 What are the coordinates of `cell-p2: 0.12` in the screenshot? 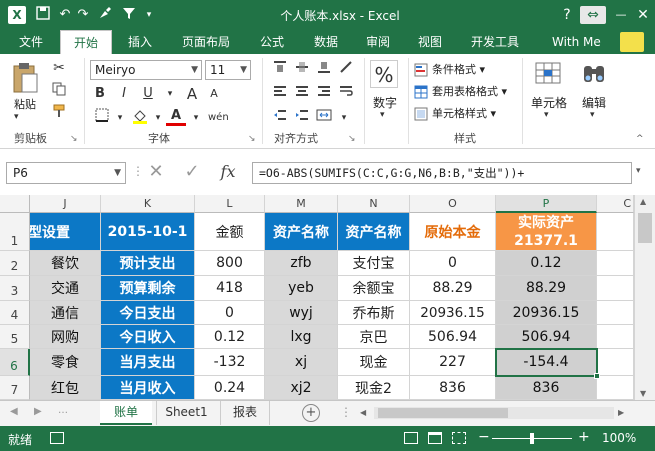 It's located at (546, 263).